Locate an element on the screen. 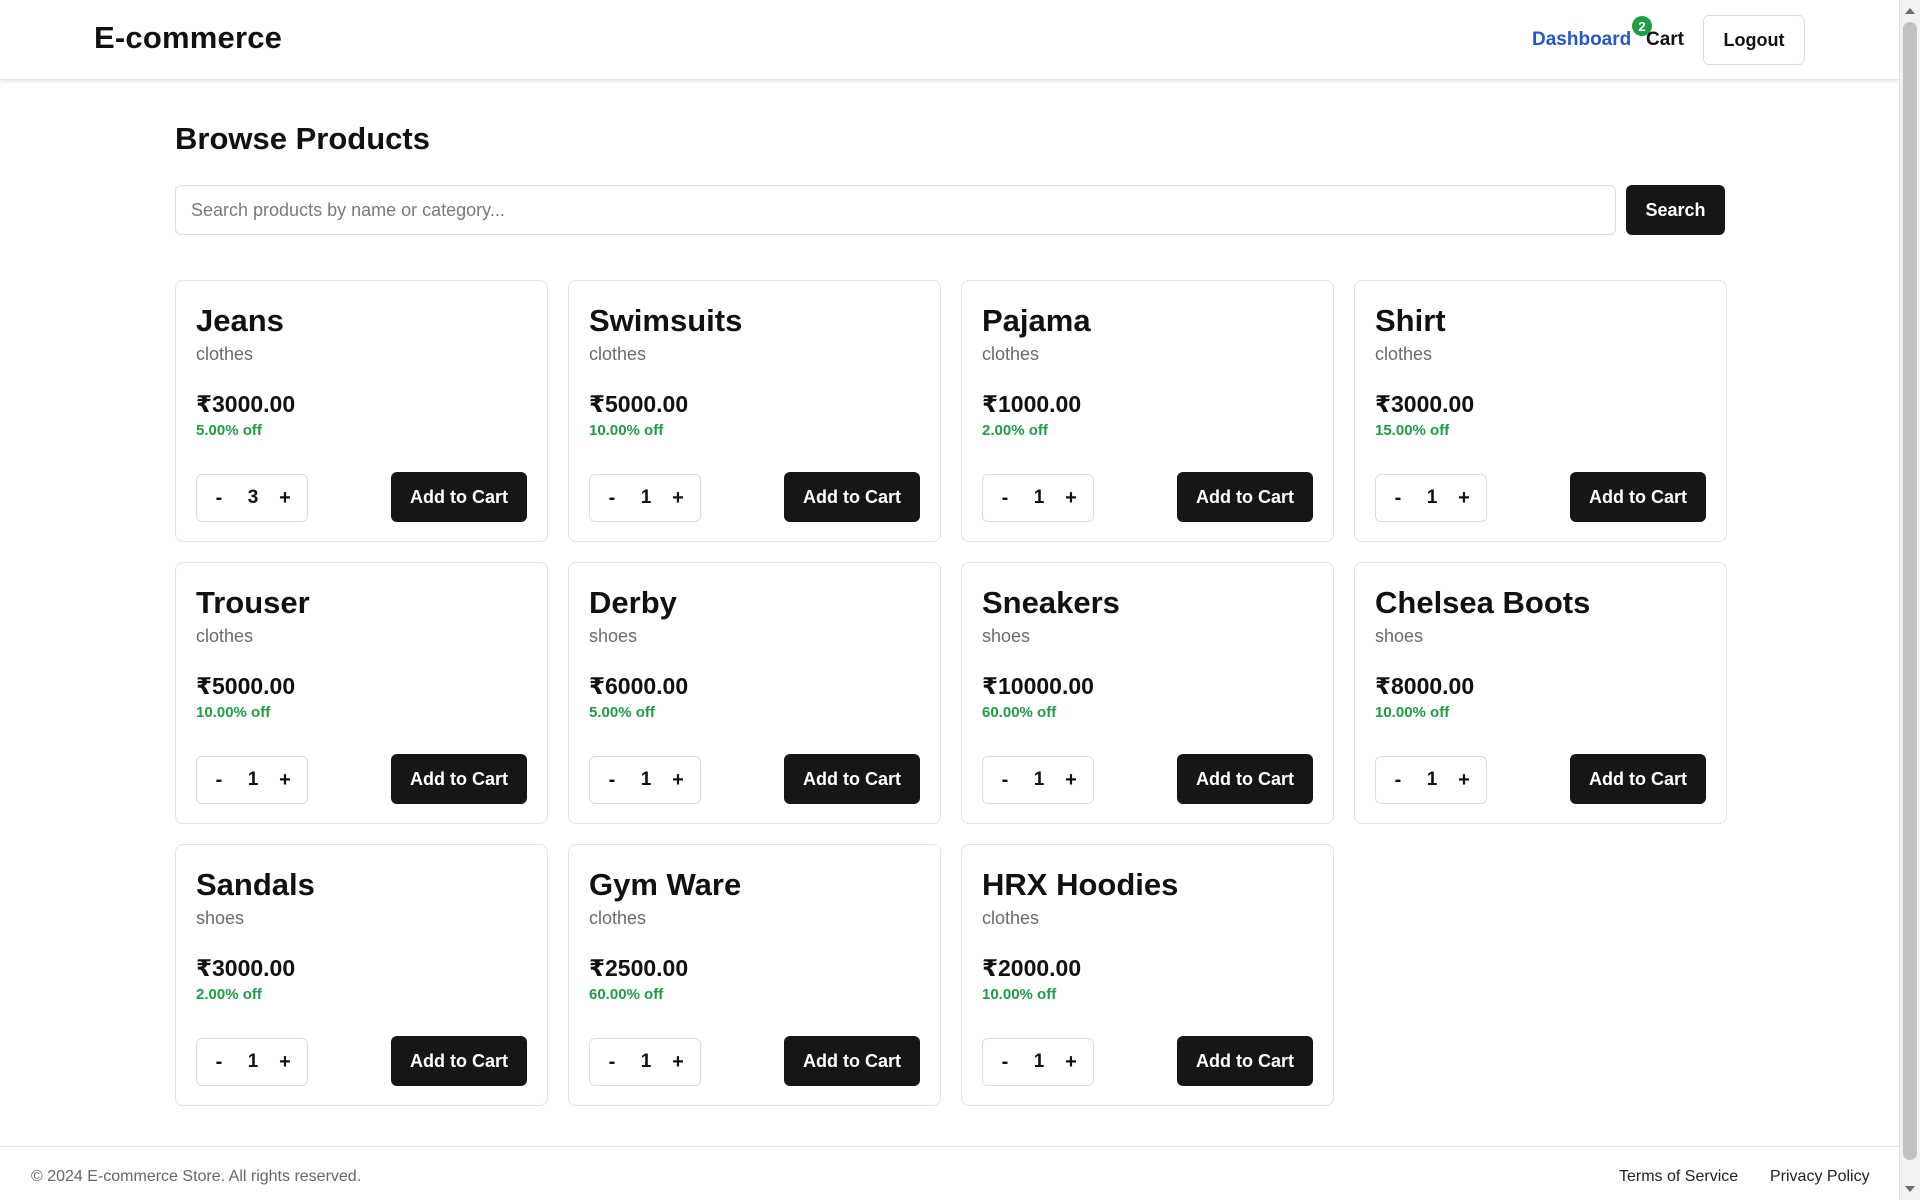 This screenshot has width=1920, height=1200. brand-logo: E-commerce is located at coordinates (188, 38).